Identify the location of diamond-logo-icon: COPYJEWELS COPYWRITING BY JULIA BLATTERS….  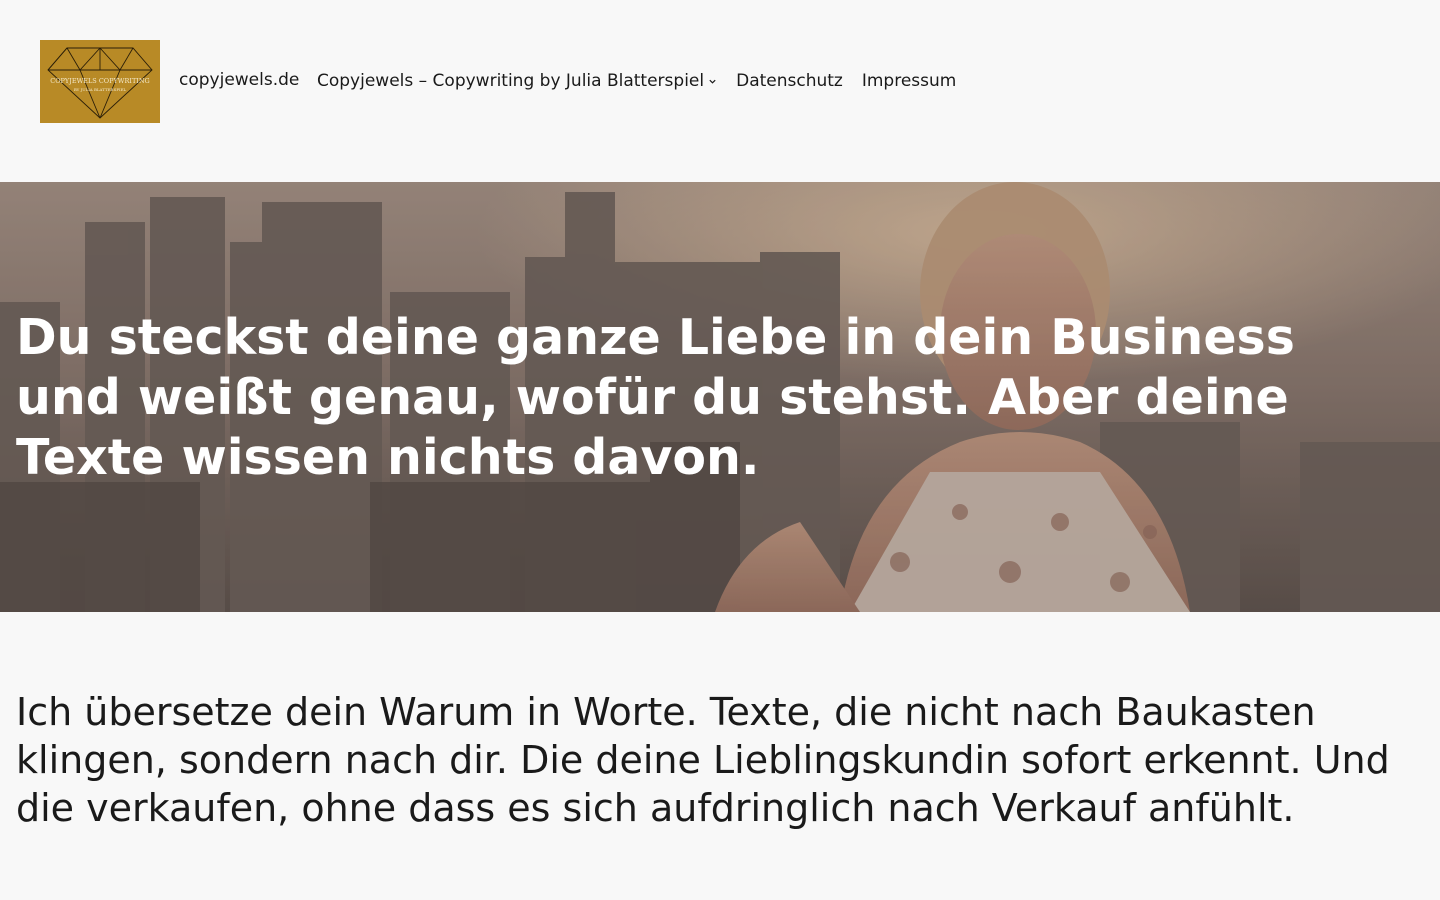
(100, 83).